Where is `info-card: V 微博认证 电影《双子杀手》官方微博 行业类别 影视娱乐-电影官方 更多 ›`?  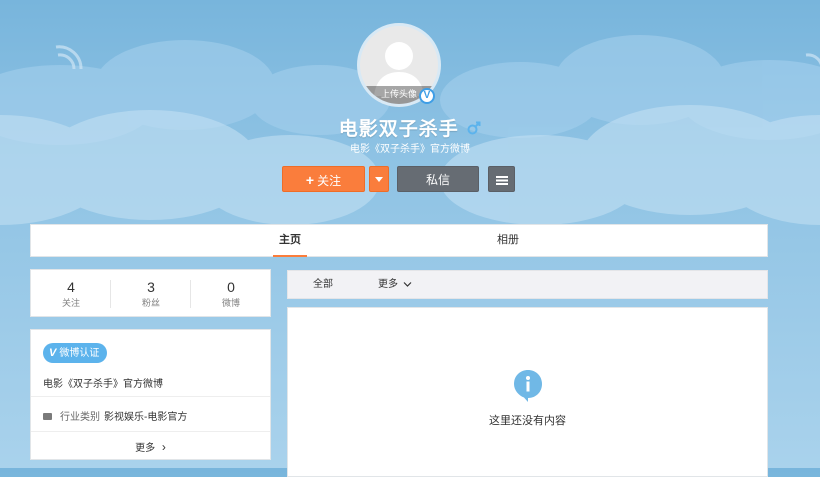
info-card: V 微博认证 电影《双子杀手》官方微博 行业类别 影视娱乐-电影官方 更多 › is located at coordinates (150, 394).